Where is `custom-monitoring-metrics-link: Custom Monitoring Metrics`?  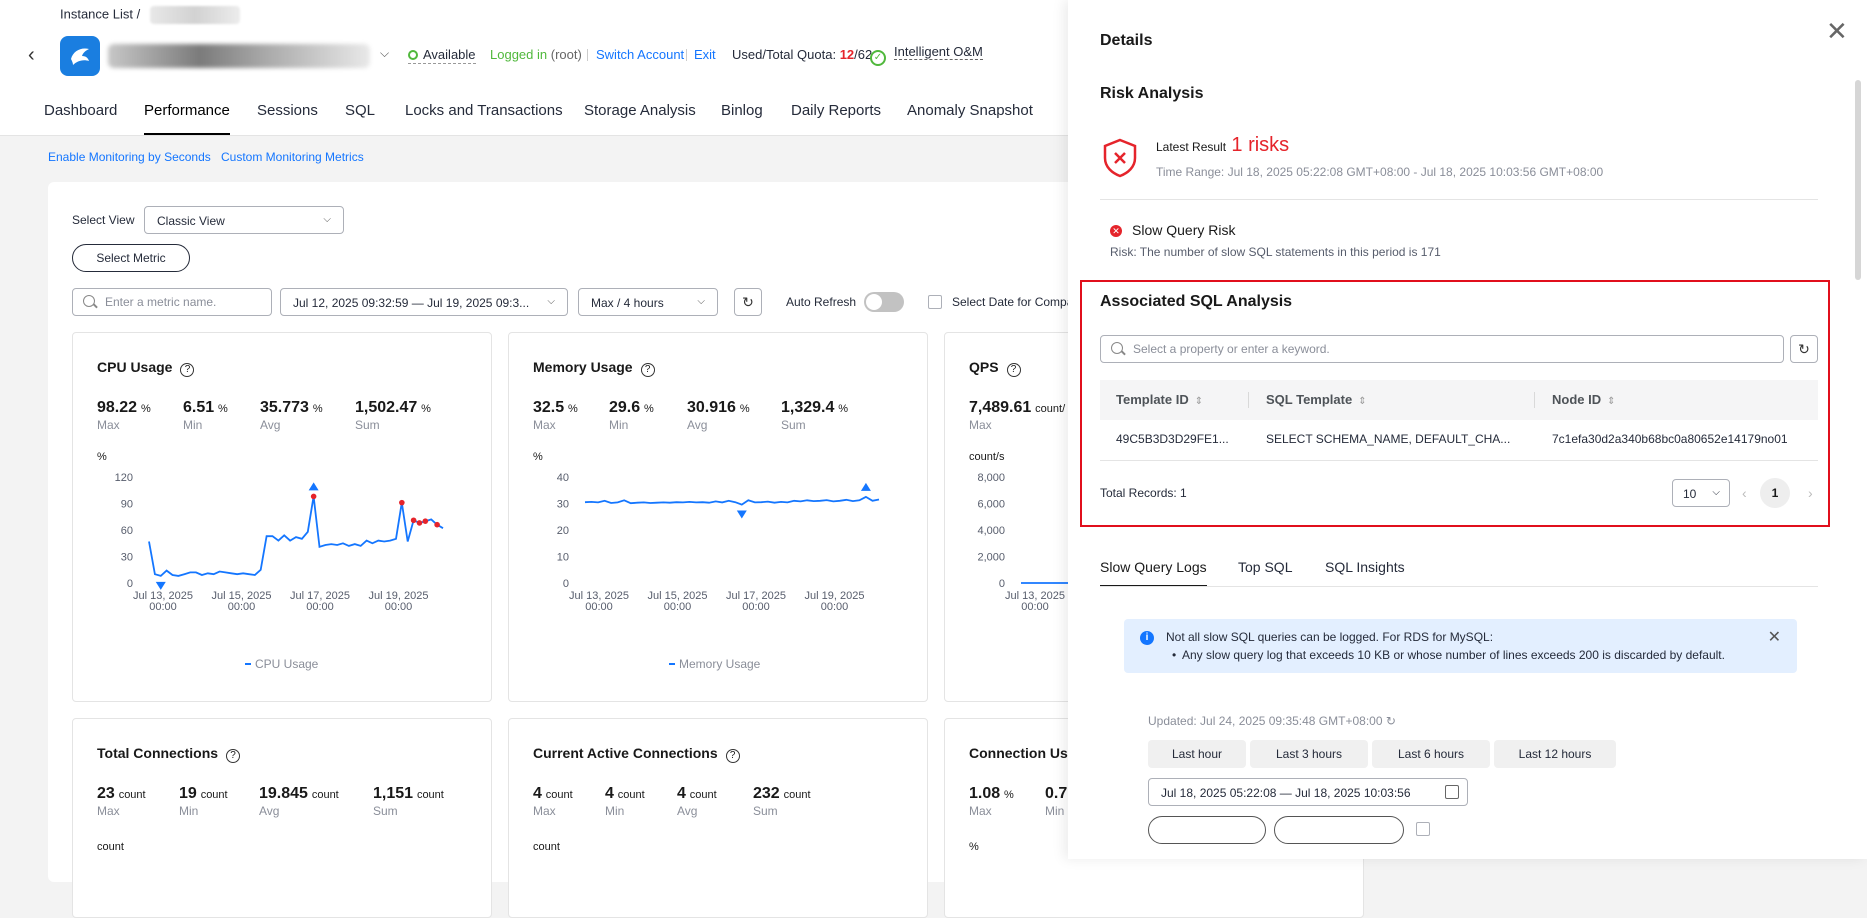
custom-monitoring-metrics-link: Custom Monitoring Metrics is located at coordinates (292, 157).